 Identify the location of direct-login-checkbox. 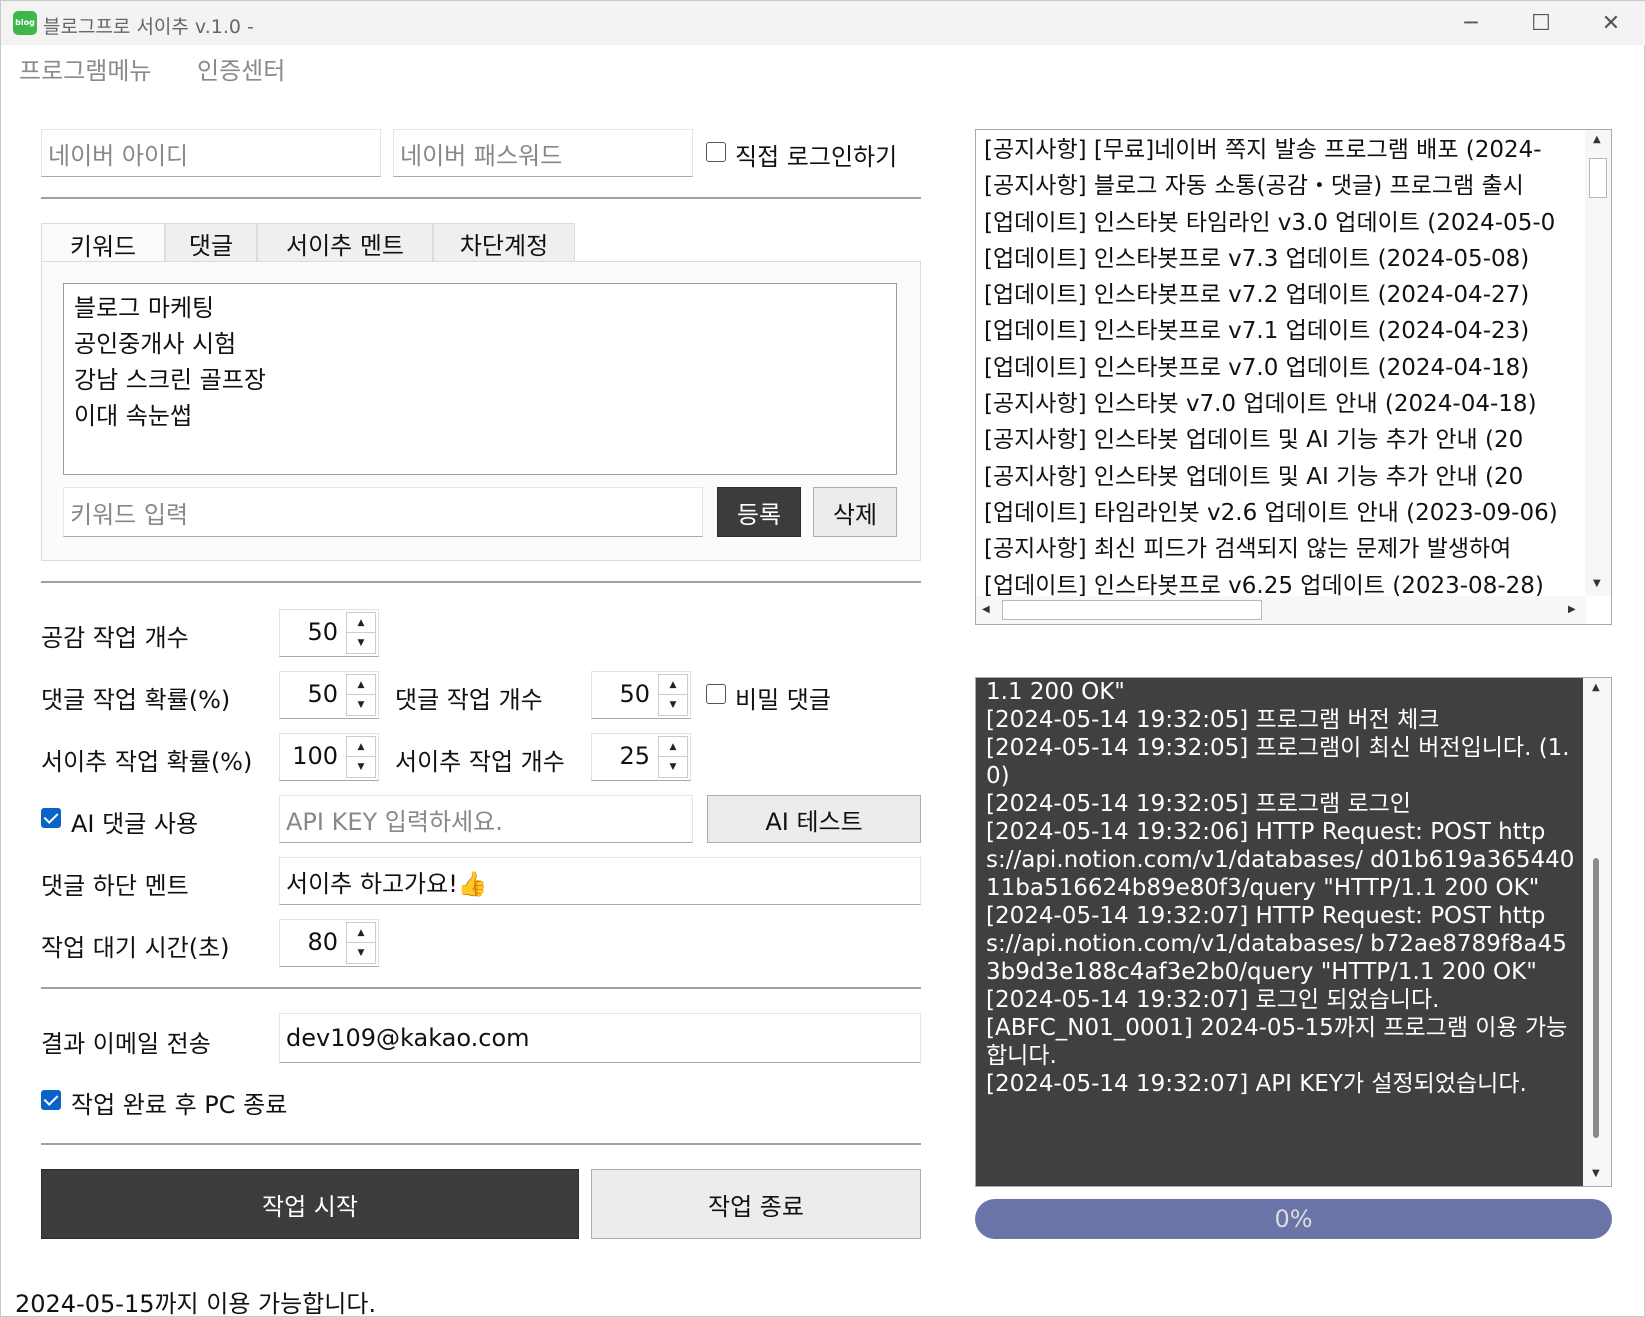
(716, 152).